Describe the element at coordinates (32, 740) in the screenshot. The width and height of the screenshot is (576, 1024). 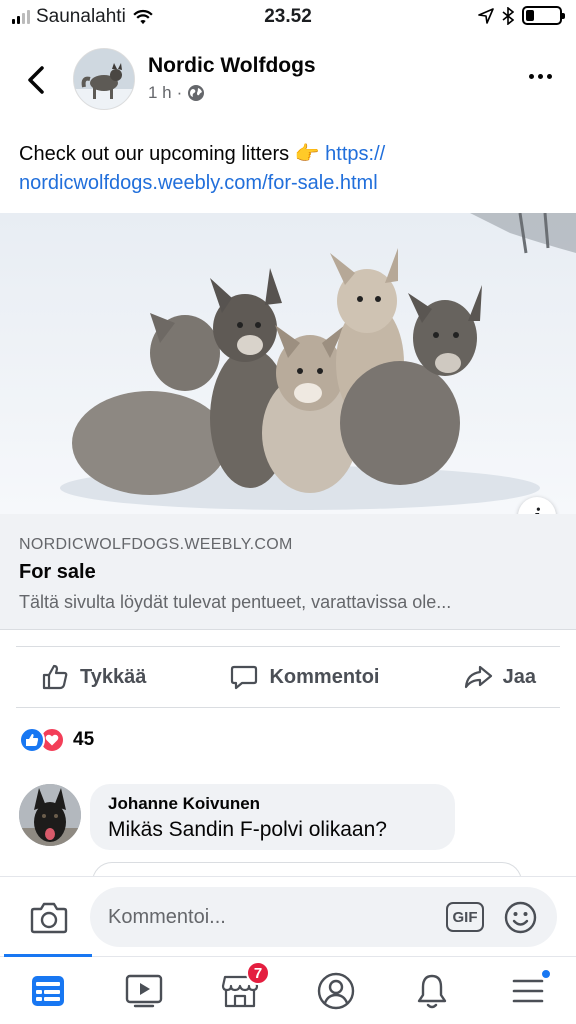
I see `like-reaction-icon` at that location.